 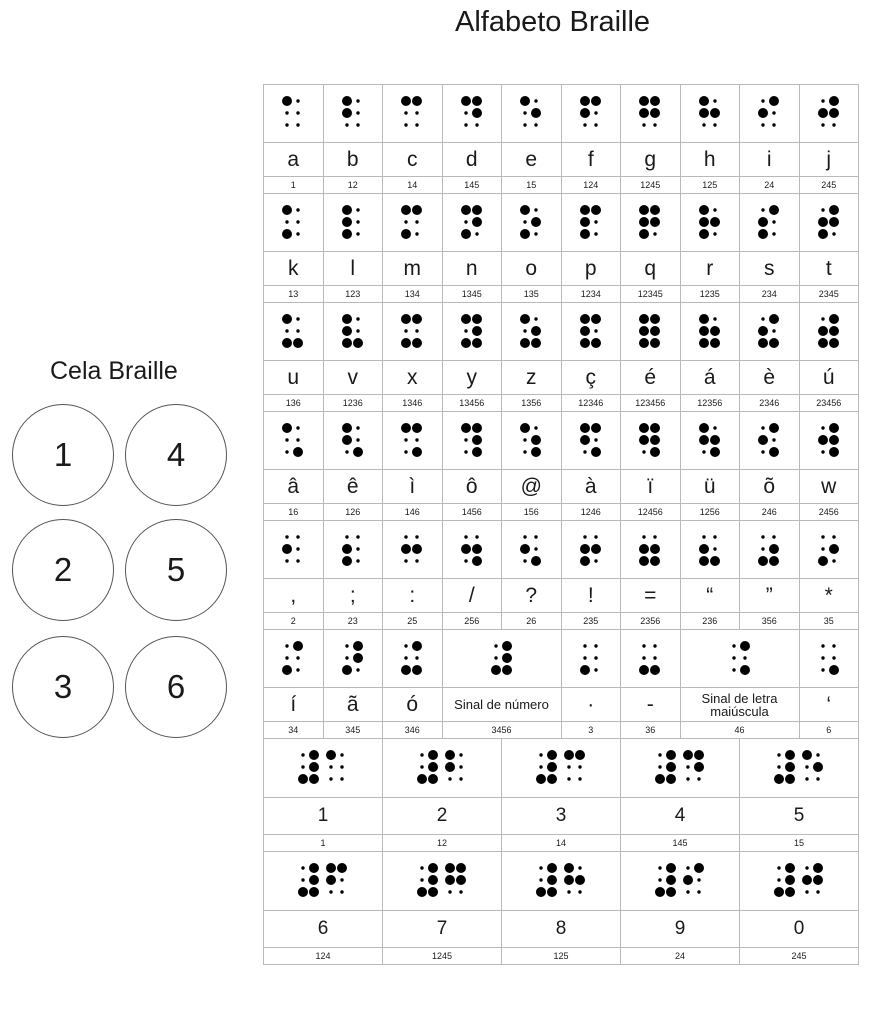 I want to click on dot-code: 12345, so click(x=650, y=294).